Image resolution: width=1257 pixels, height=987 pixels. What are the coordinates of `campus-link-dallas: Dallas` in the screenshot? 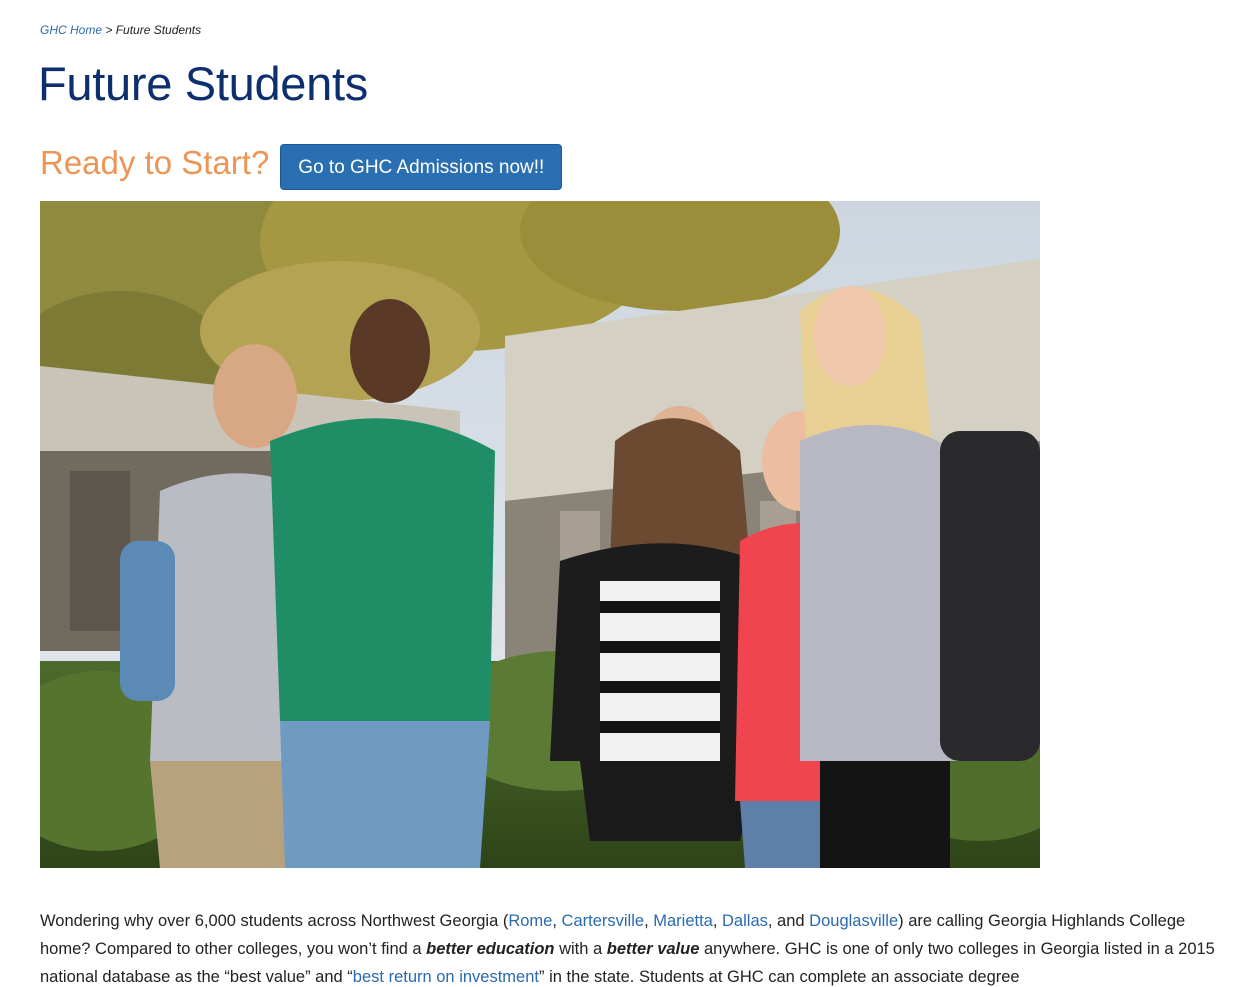 It's located at (745, 921).